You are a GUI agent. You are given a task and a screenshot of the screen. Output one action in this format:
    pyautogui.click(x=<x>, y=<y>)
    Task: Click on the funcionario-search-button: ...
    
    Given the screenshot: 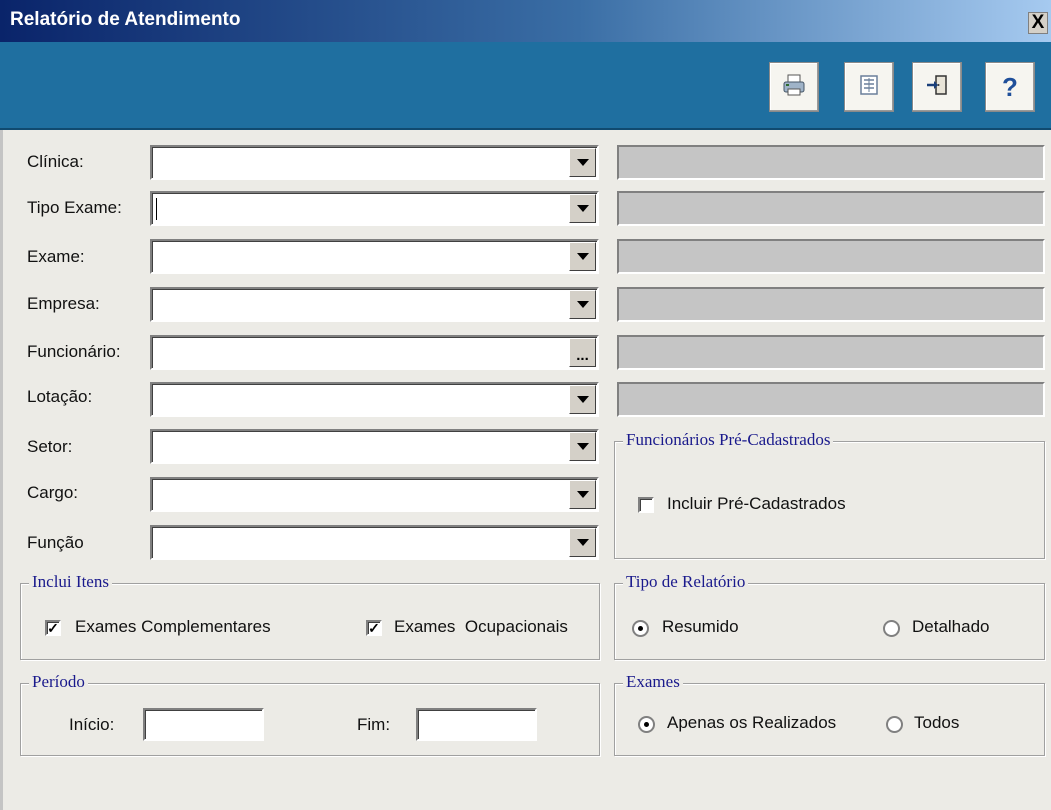 What is the action you would take?
    pyautogui.click(x=582, y=352)
    